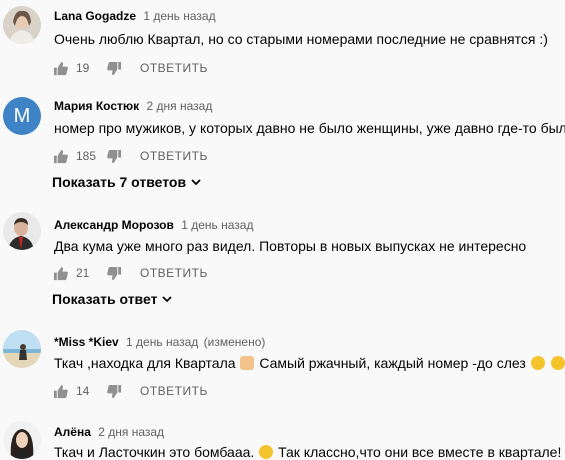 This screenshot has width=565, height=460. What do you see at coordinates (22, 116) in the screenshot?
I see `avatar: M` at bounding box center [22, 116].